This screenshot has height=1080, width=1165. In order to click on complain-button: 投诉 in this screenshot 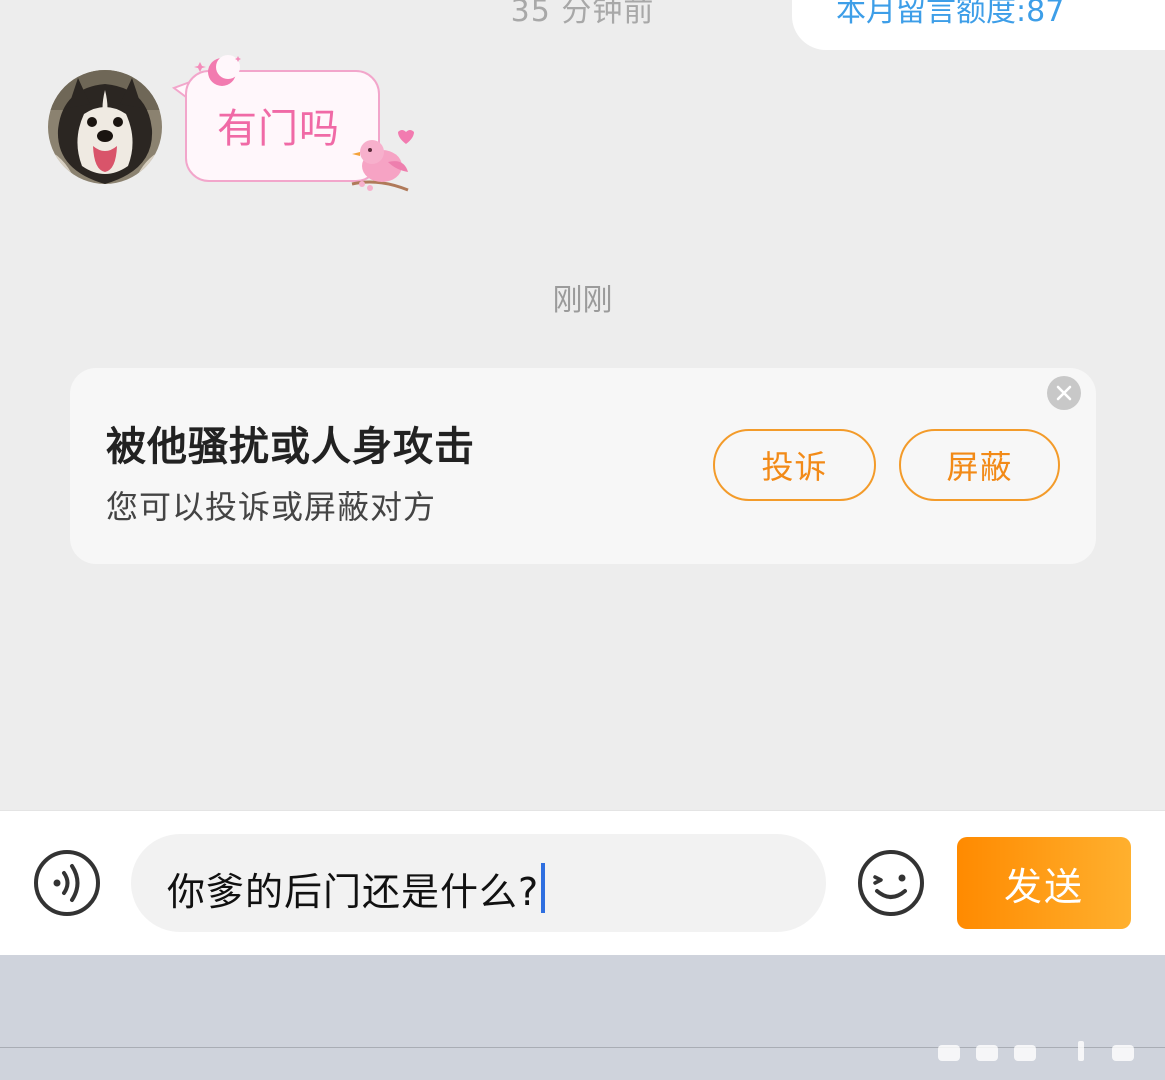, I will do `click(794, 465)`.